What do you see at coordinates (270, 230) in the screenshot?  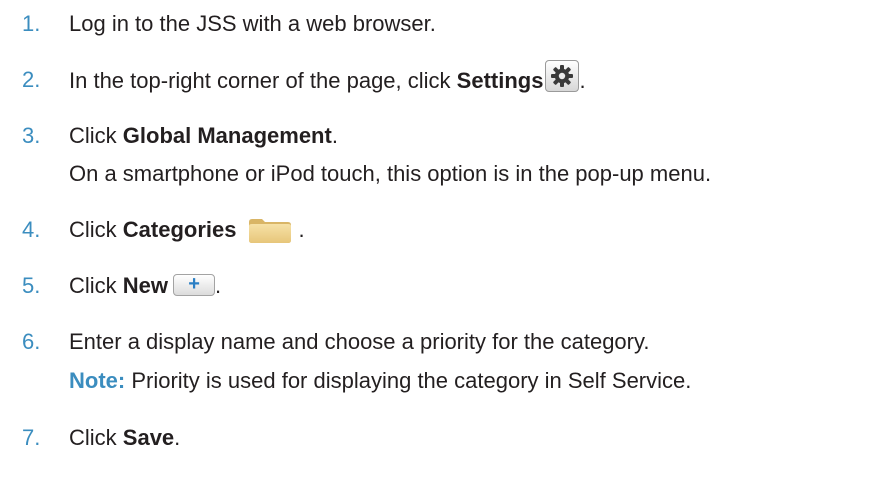 I see `folder-icon` at bounding box center [270, 230].